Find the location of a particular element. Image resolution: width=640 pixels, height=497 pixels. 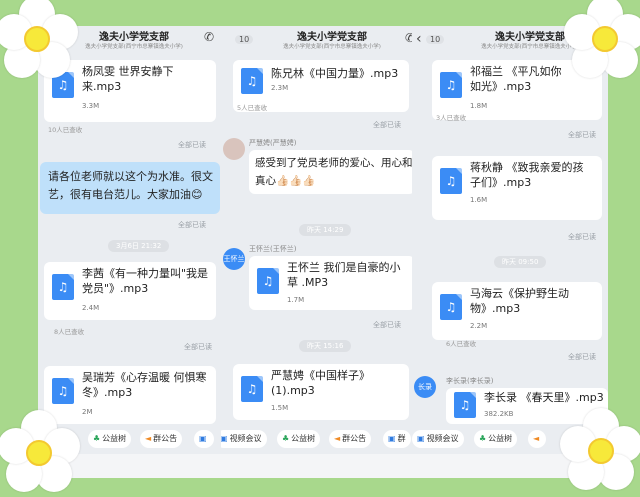

back-arrow-icon: ‹ is located at coordinates (419, 39).